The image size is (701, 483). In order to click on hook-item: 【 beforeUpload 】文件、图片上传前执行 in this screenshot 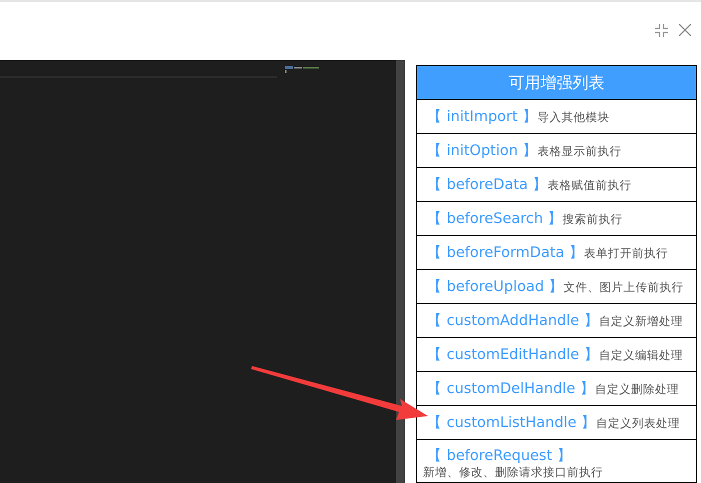, I will do `click(555, 287)`.